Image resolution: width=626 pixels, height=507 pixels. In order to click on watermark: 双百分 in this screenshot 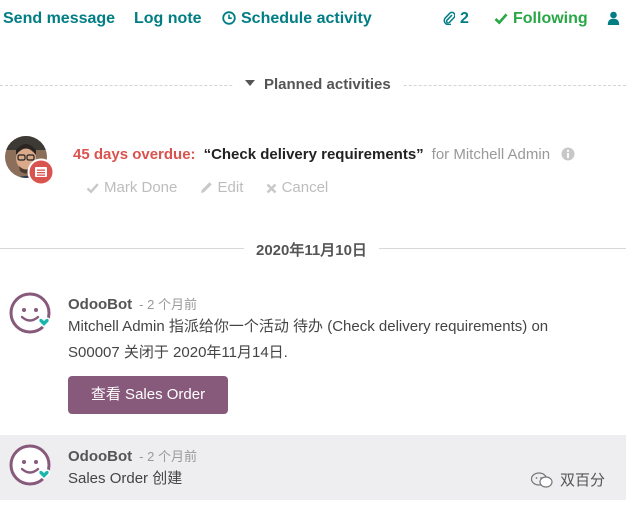, I will do `click(567, 479)`.